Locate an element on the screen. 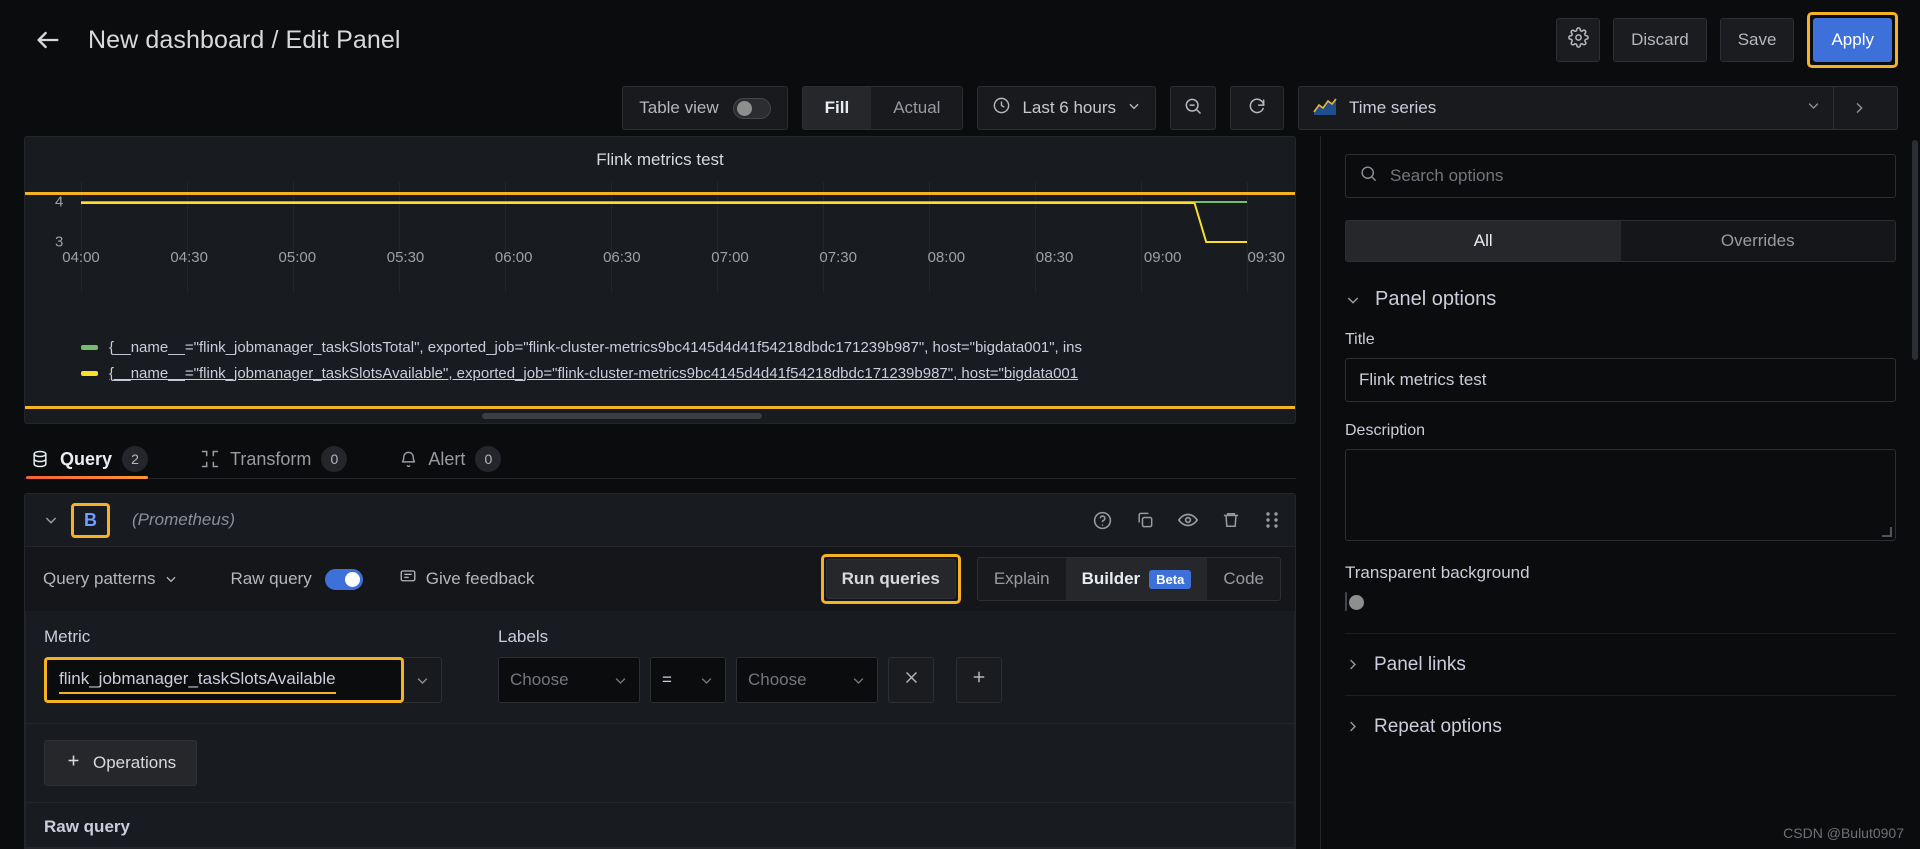 The width and height of the screenshot is (1920, 849). panel-horizontal-scrollbar is located at coordinates (660, 416).